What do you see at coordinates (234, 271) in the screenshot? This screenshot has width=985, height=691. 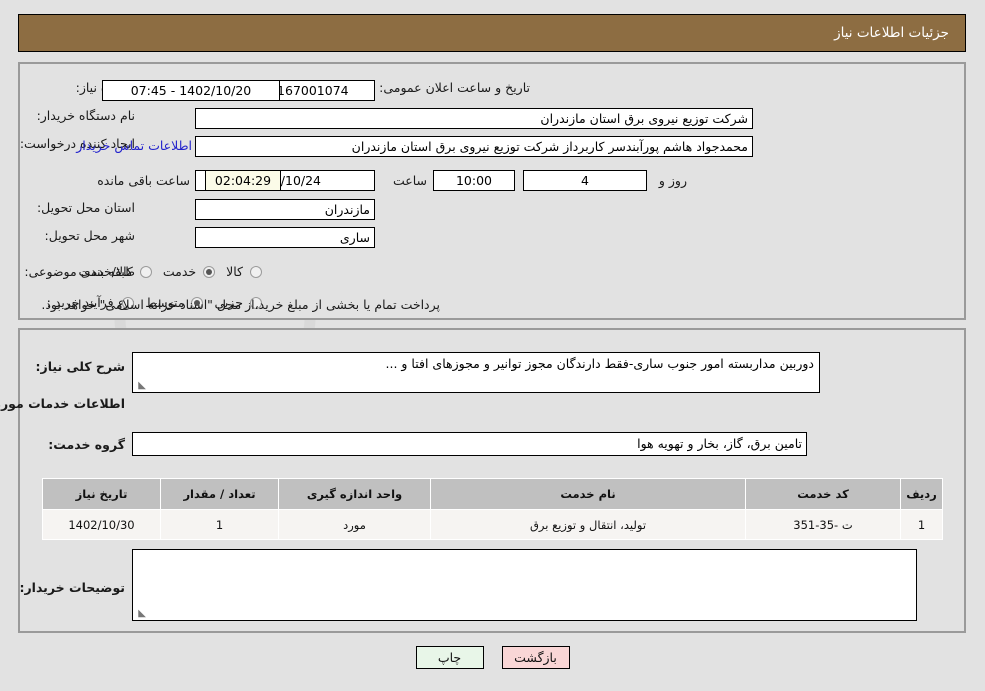 I see `radio-kala-label: کالا` at bounding box center [234, 271].